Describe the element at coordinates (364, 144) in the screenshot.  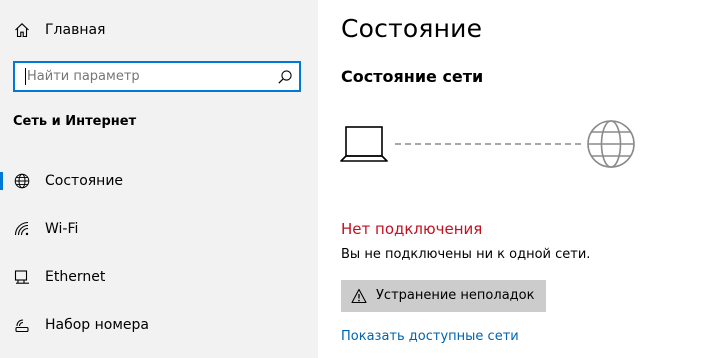
I see `laptop-icon` at that location.